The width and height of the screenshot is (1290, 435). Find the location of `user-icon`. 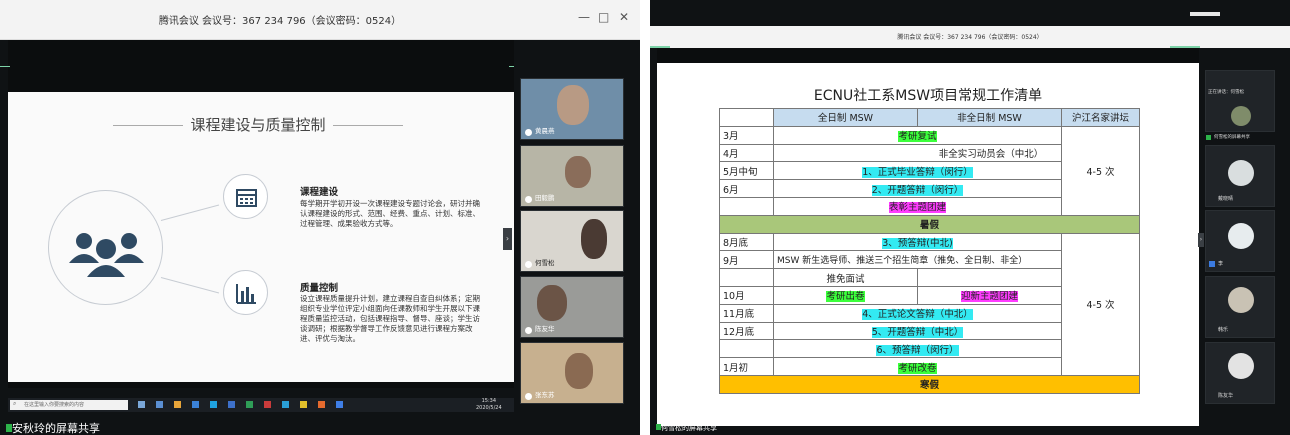

user-icon is located at coordinates (1212, 264).